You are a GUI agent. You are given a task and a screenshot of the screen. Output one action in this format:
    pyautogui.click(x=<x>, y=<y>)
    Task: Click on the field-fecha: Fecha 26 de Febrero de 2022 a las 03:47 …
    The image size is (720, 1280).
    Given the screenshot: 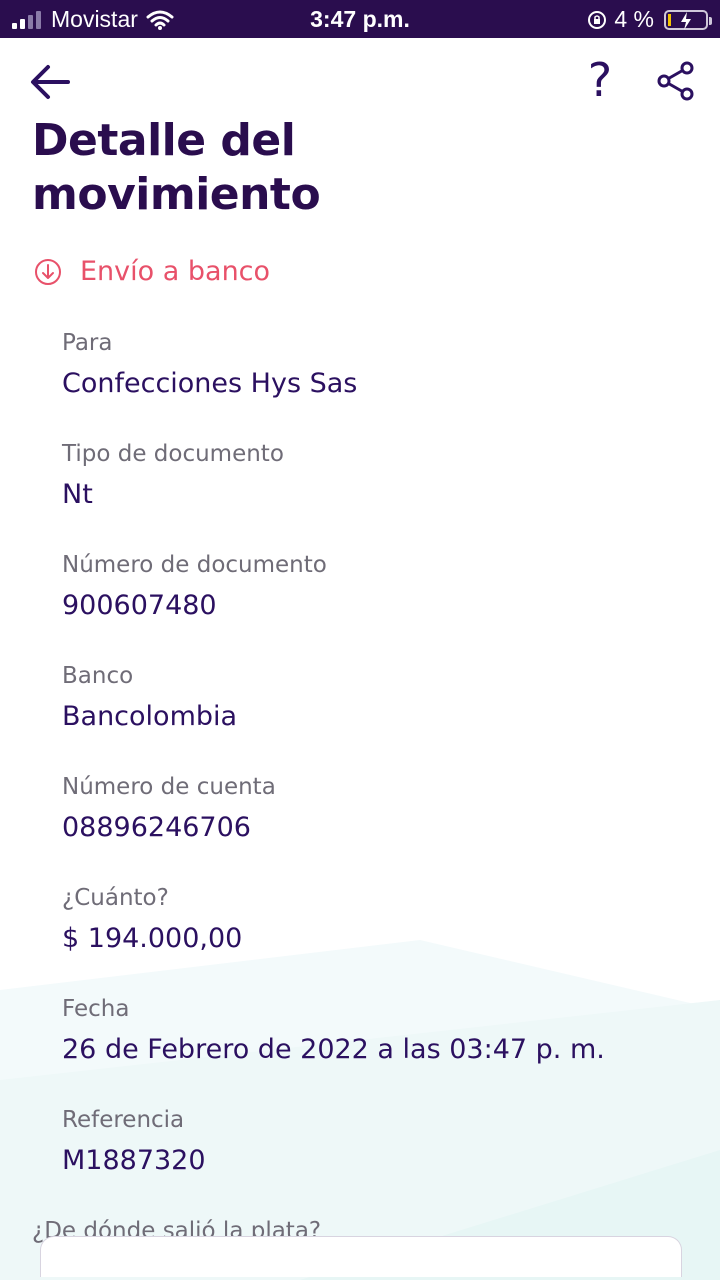 What is the action you would take?
    pyautogui.click(x=333, y=1032)
    